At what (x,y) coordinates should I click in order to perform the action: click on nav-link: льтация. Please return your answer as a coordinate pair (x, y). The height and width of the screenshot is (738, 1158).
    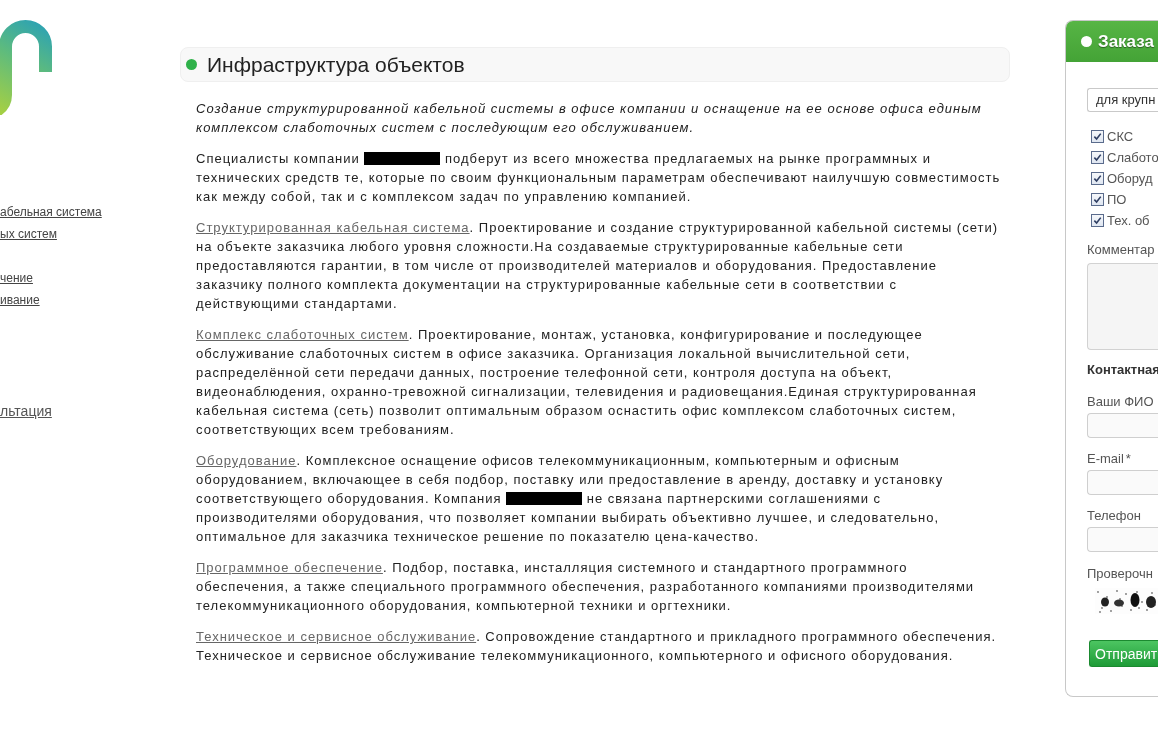
    Looking at the image, I should click on (26, 411).